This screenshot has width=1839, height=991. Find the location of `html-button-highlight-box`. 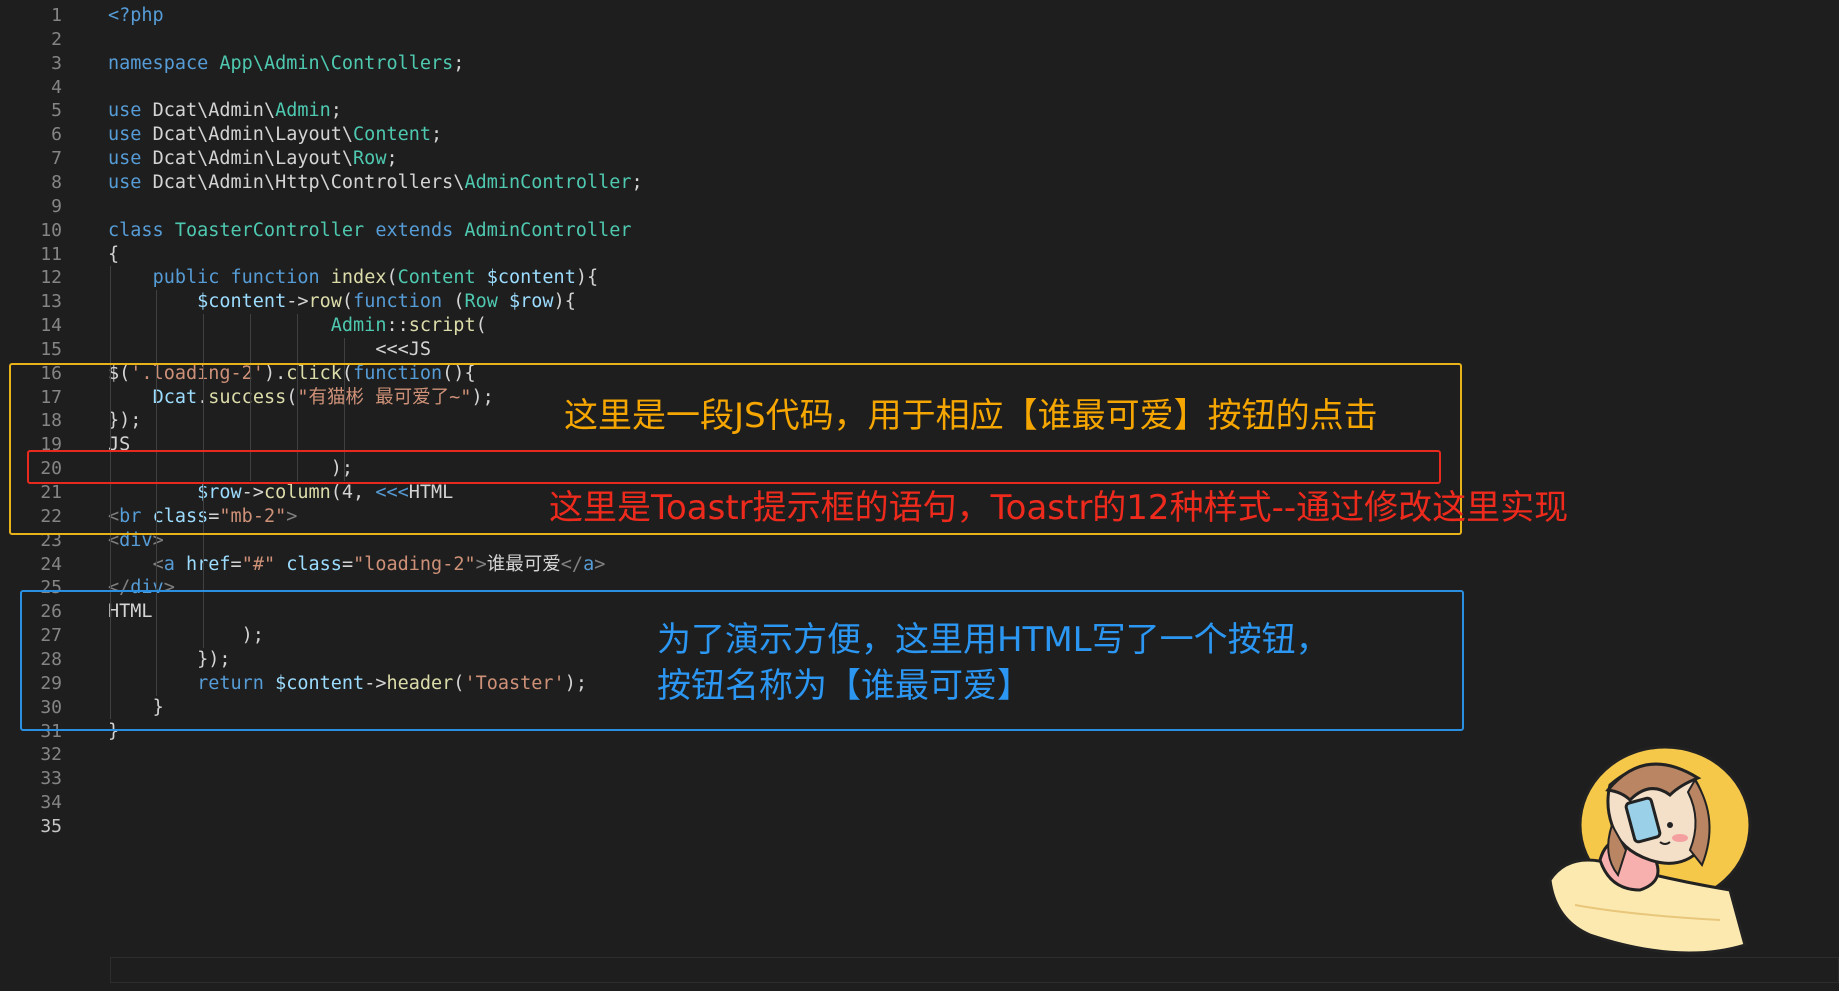

html-button-highlight-box is located at coordinates (742, 660).